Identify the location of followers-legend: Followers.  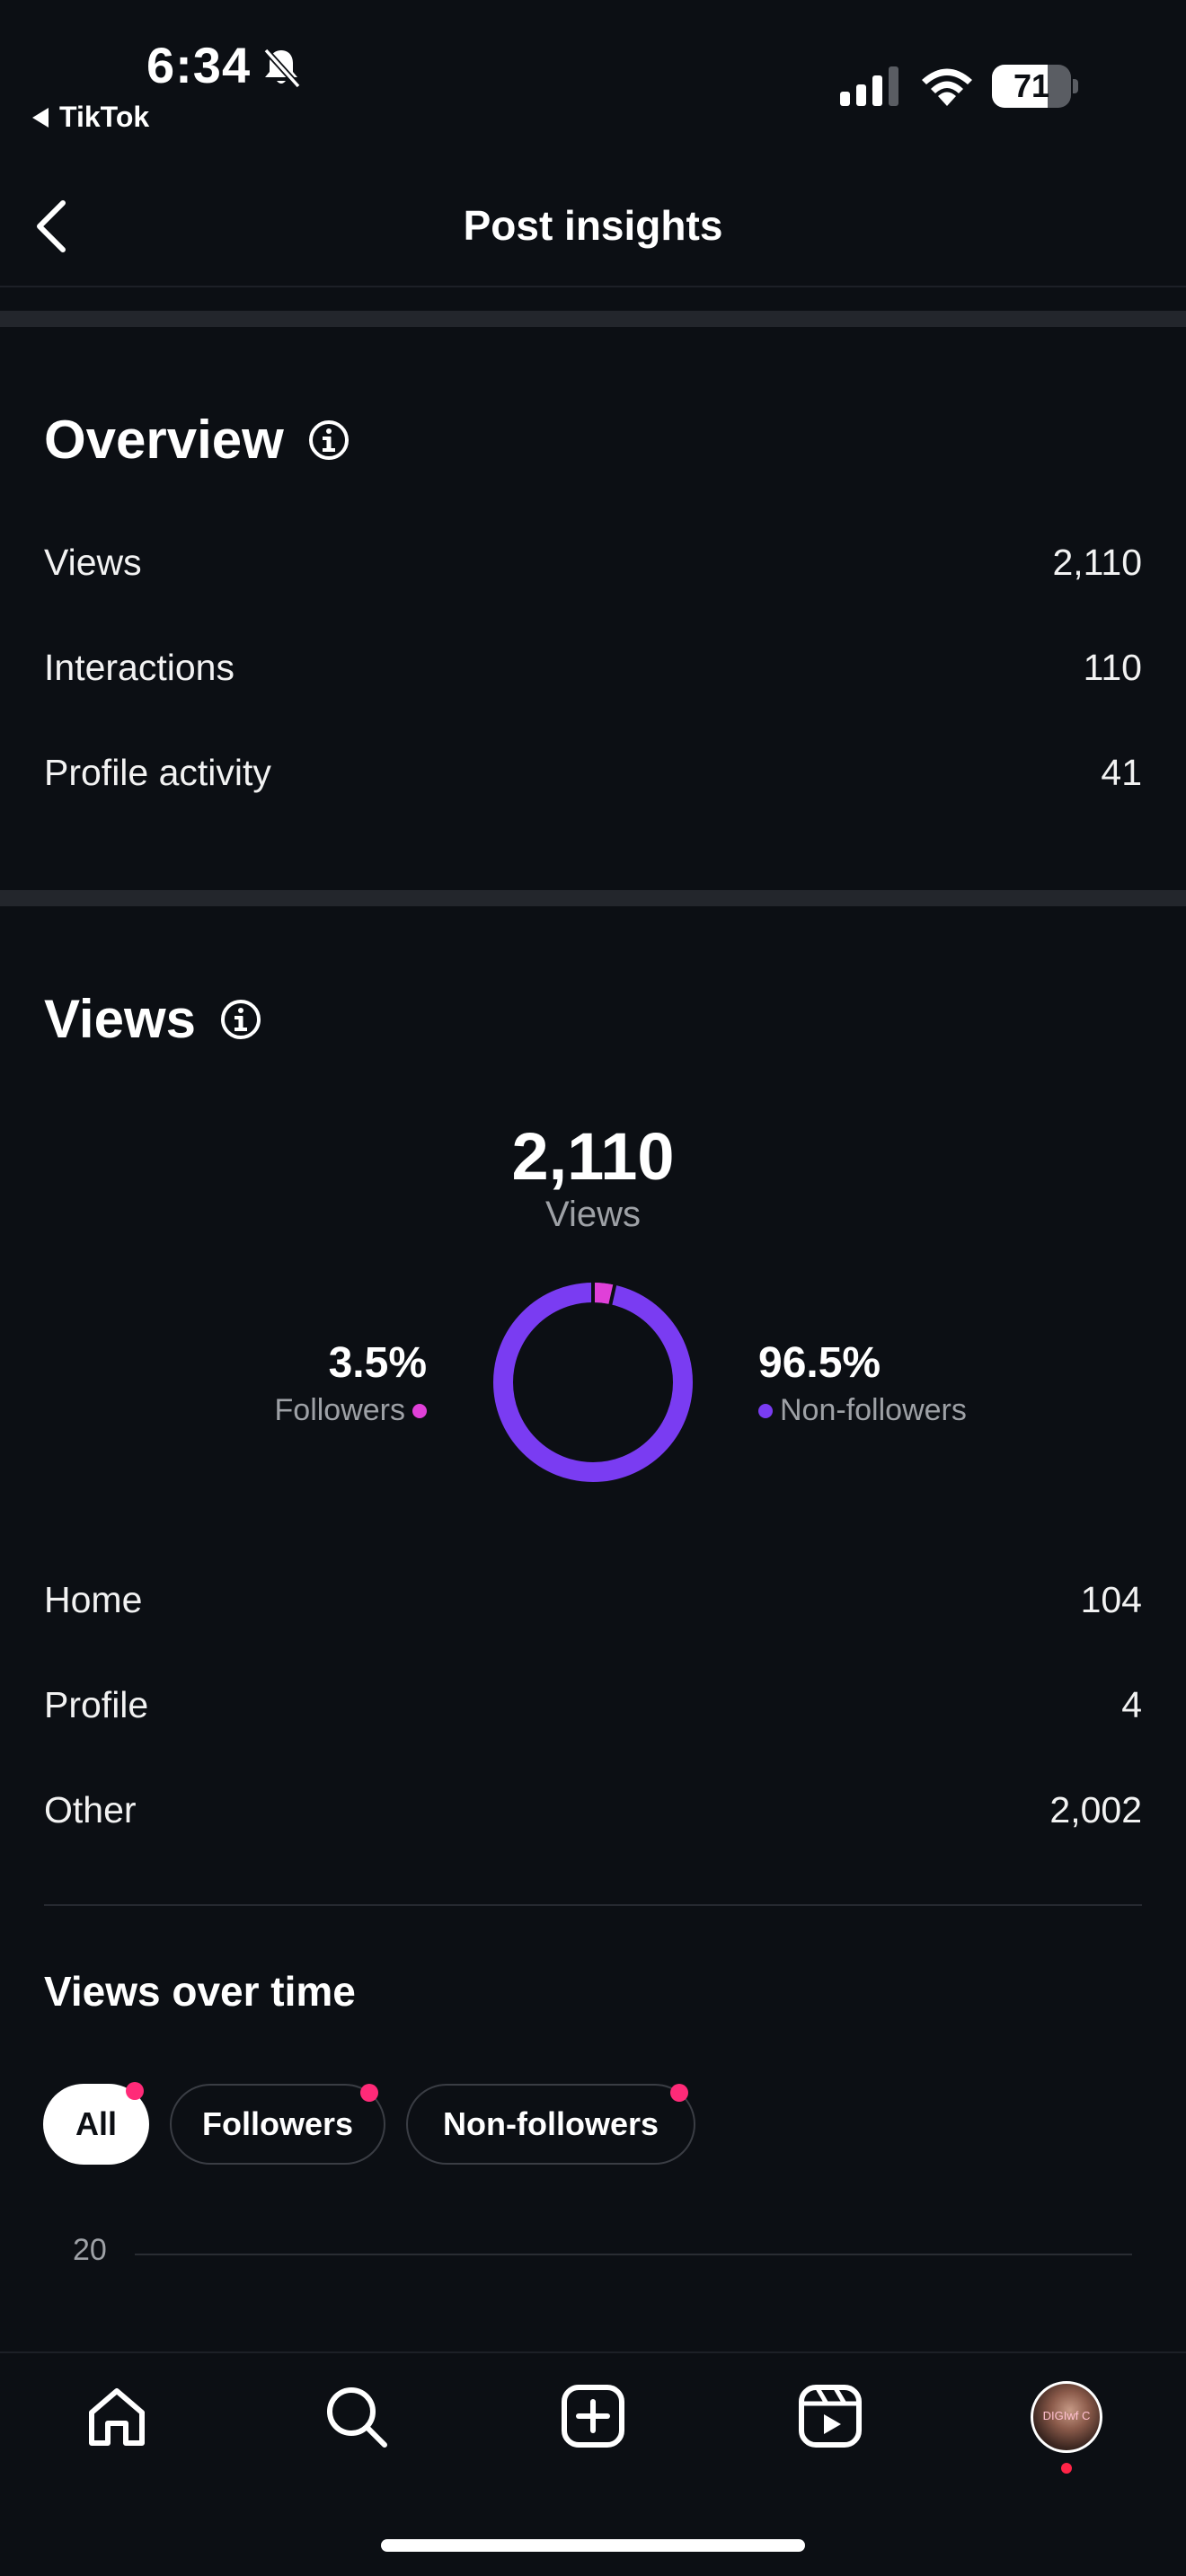
(351, 1410).